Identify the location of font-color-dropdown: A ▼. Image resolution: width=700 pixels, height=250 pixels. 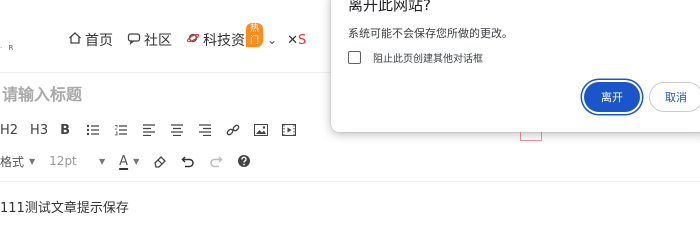
(129, 161).